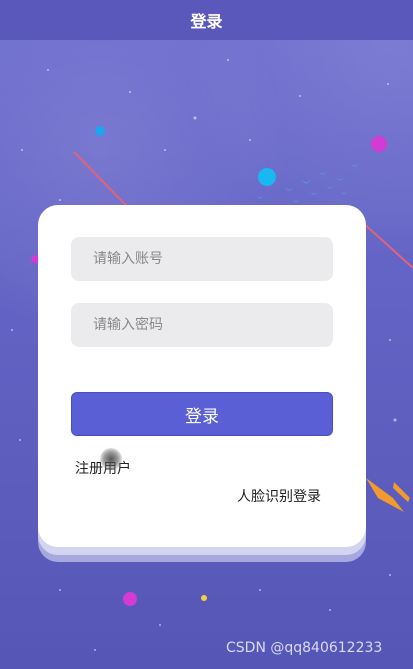 The image size is (413, 669). Describe the element at coordinates (279, 496) in the screenshot. I see `face-login-link: 人脸识别登录` at that location.